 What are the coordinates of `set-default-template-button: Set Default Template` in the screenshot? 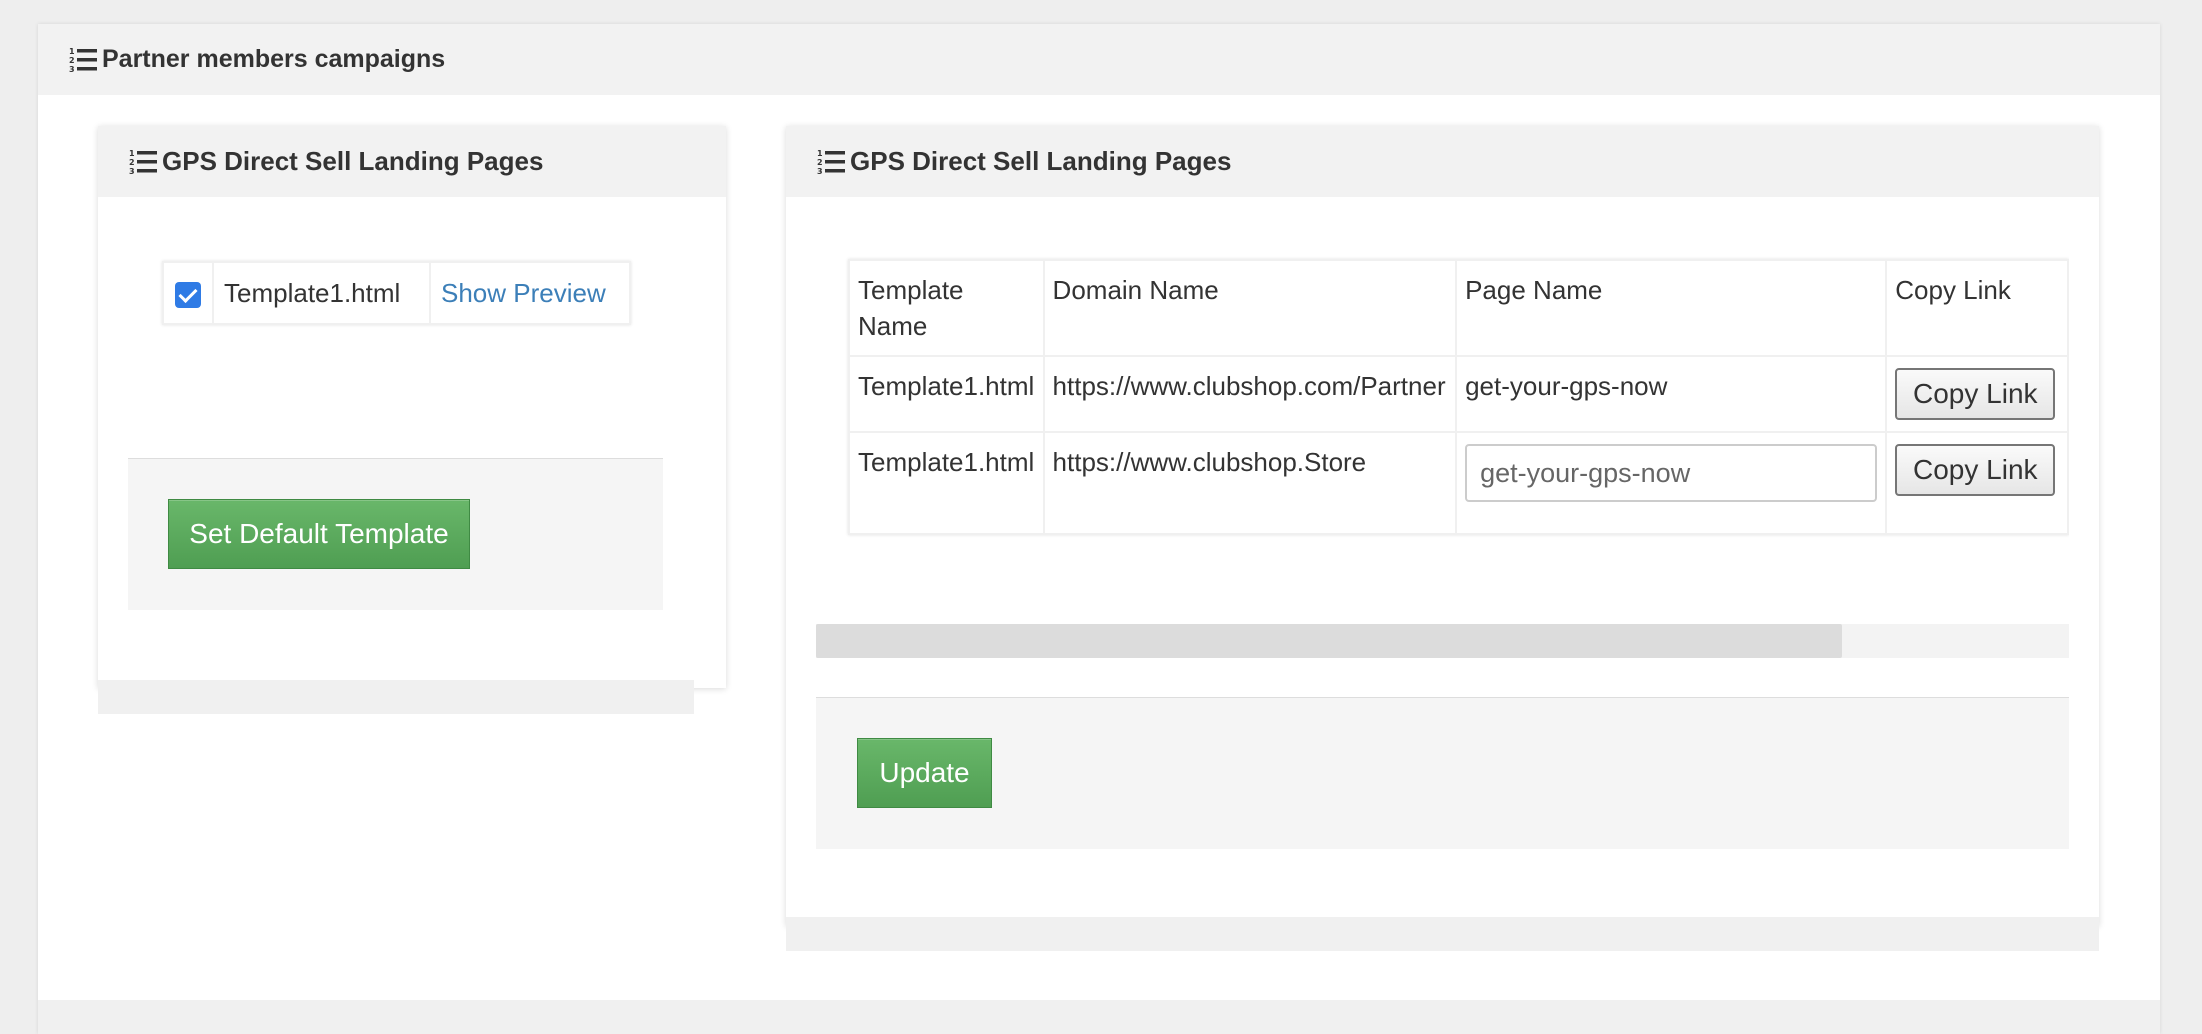 It's located at (319, 534).